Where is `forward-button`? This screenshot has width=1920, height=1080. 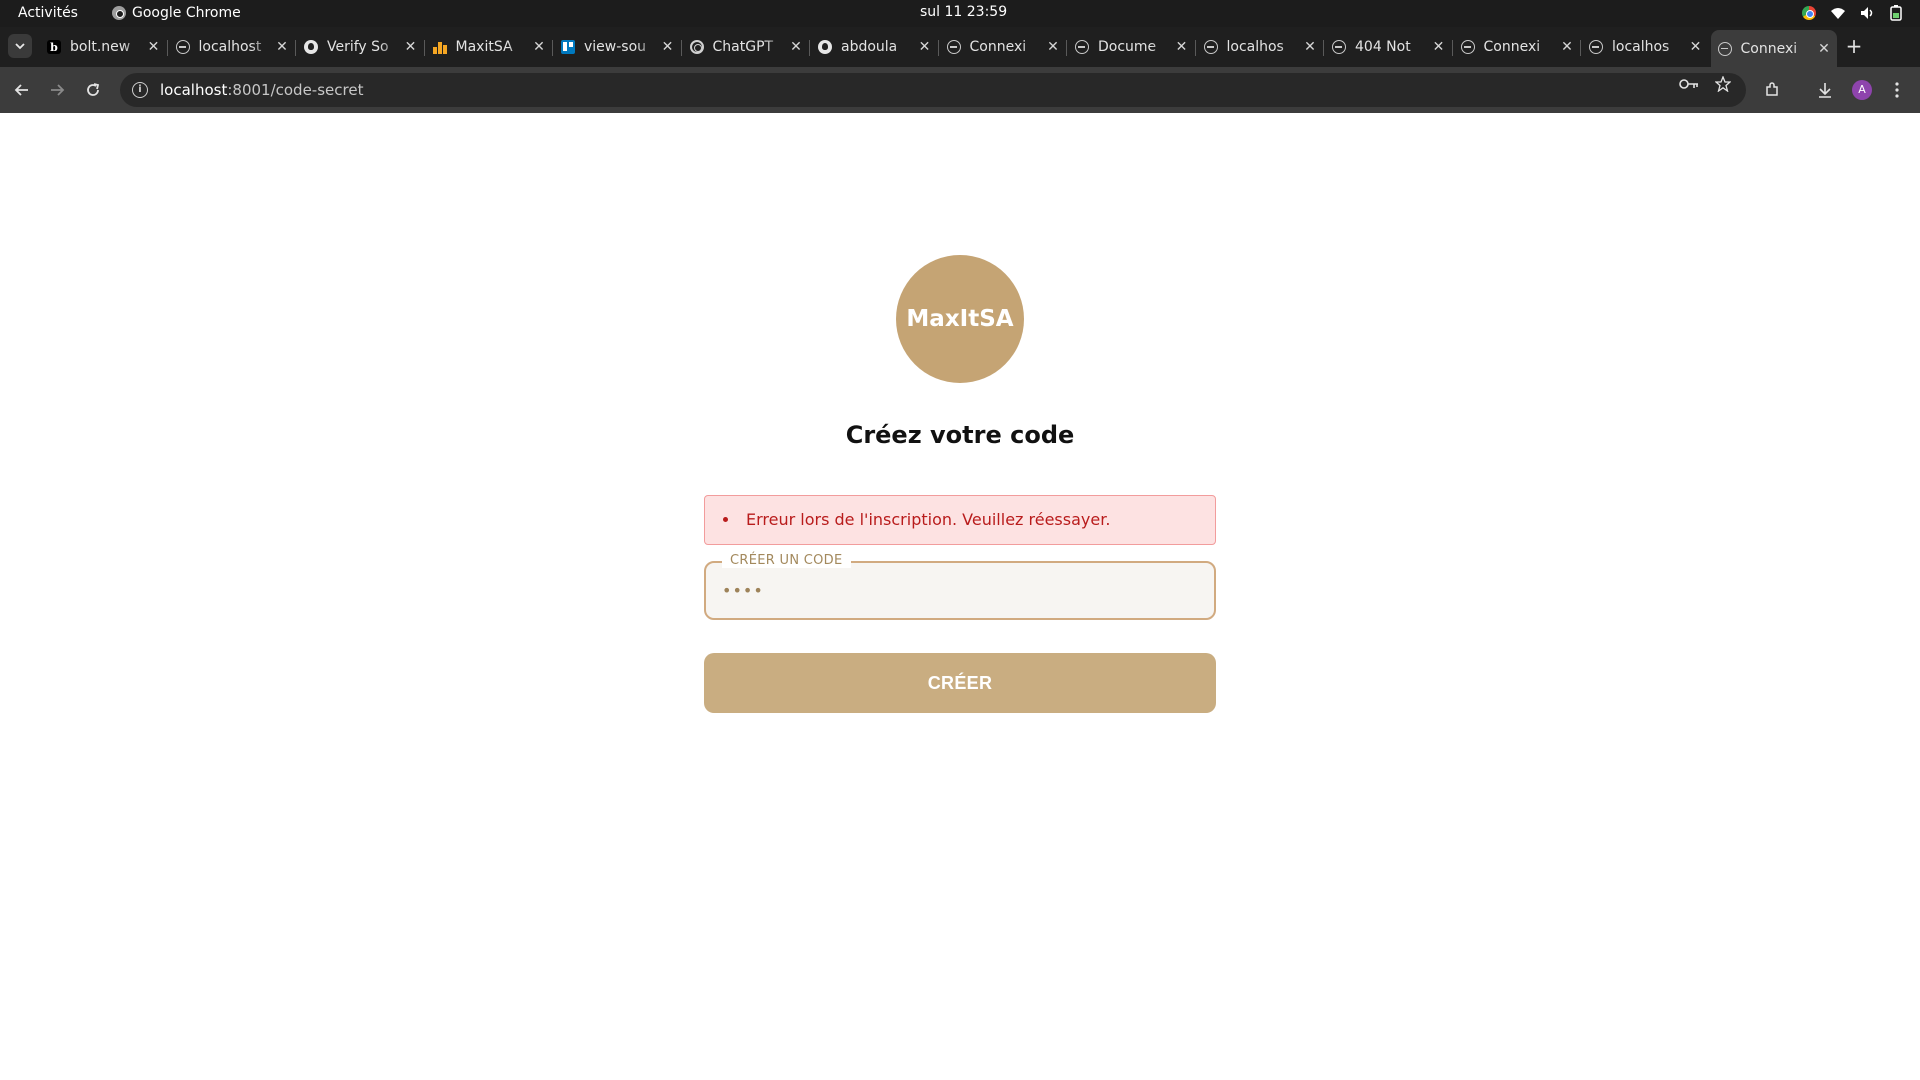 forward-button is located at coordinates (57, 90).